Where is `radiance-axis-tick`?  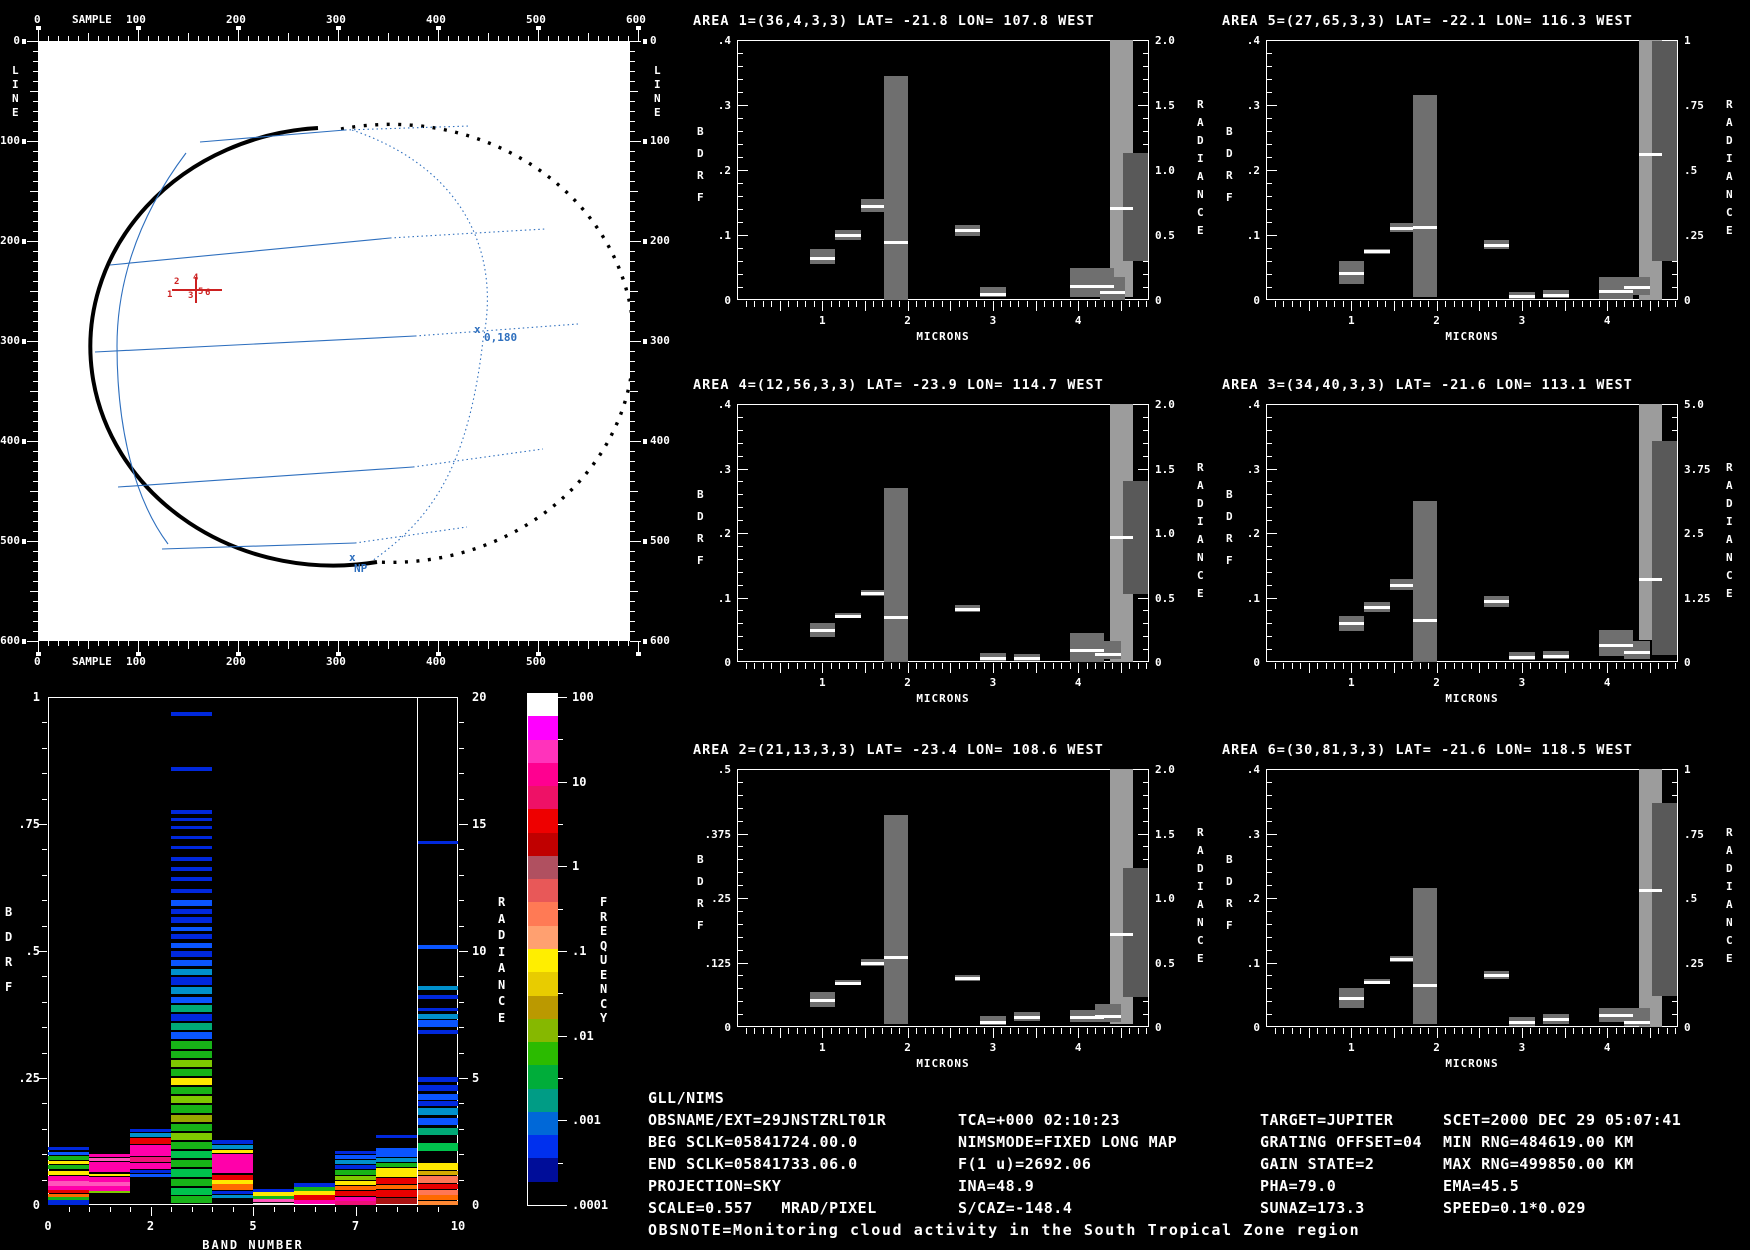
radiance-axis-tick is located at coordinates (1674, 417).